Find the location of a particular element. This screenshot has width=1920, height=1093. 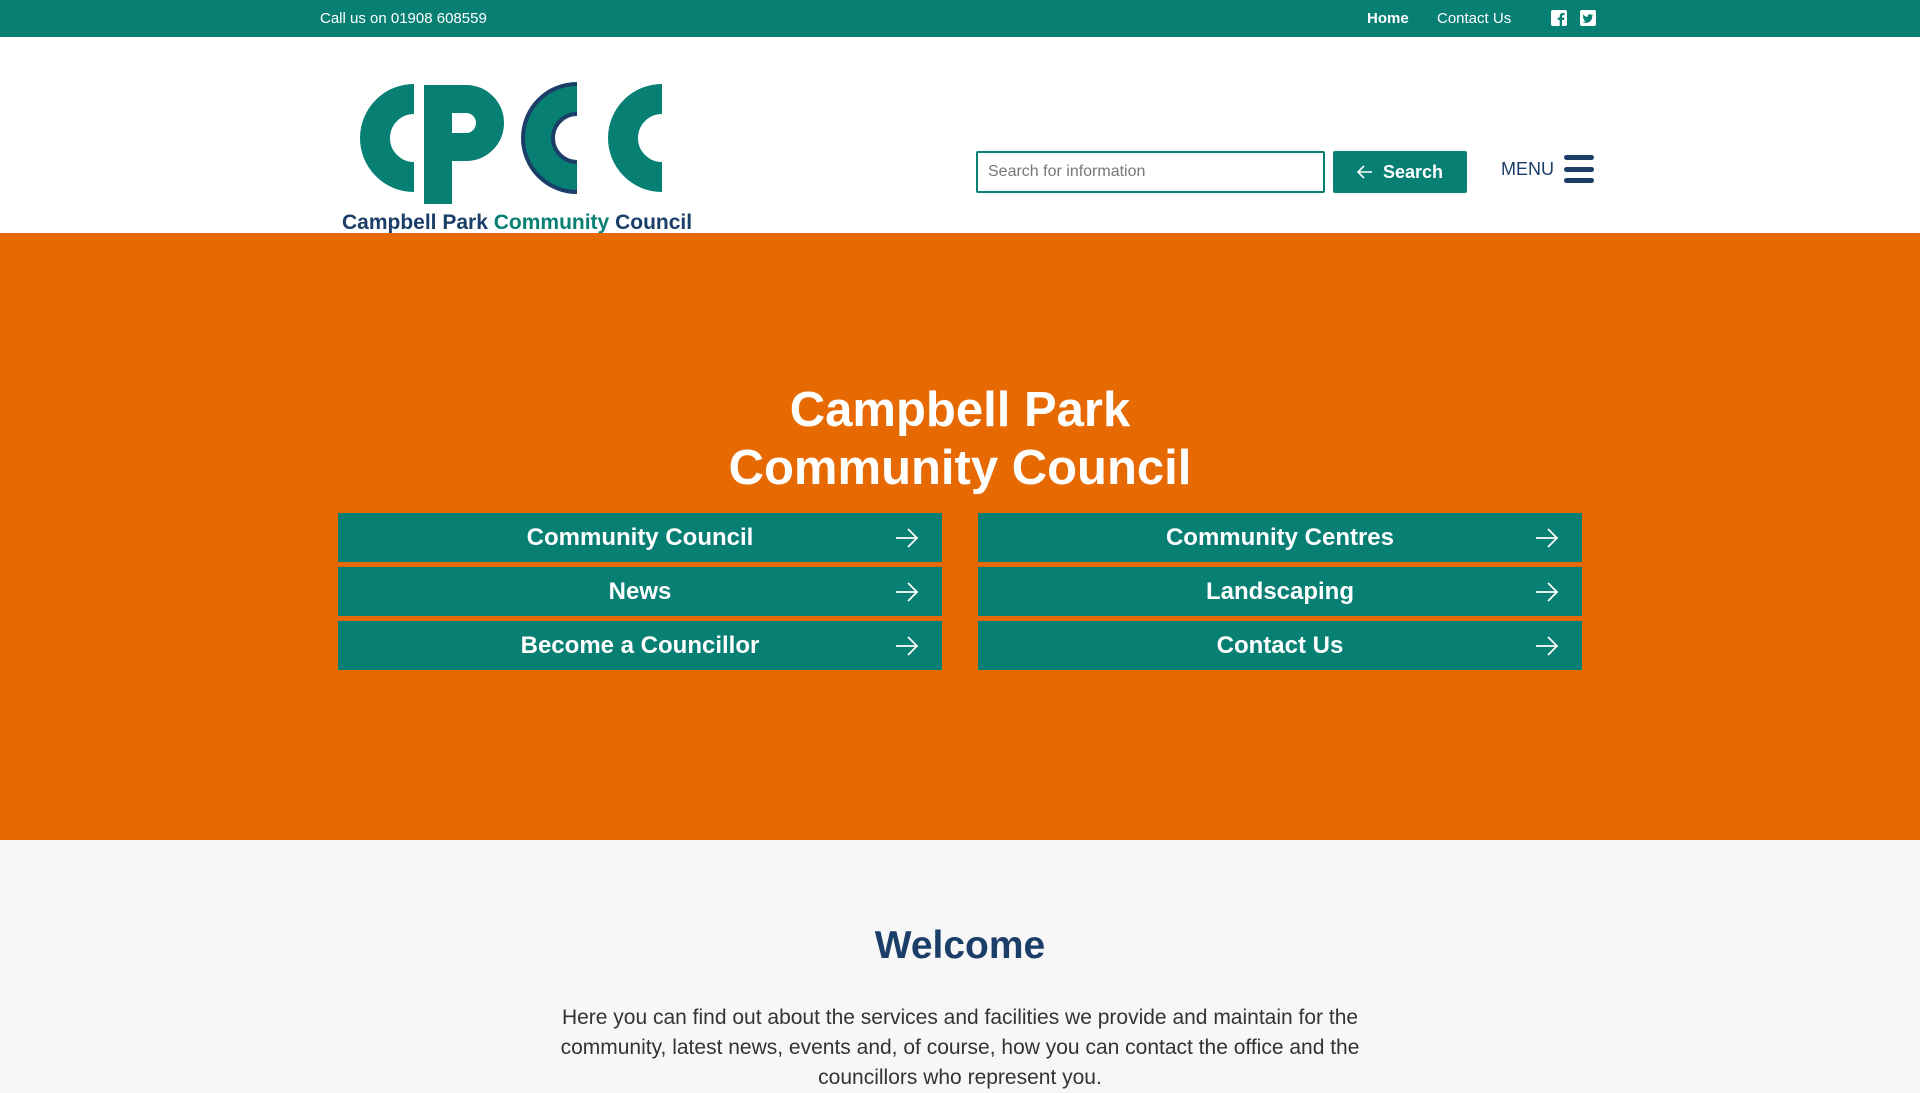

search-input is located at coordinates (1150, 172).